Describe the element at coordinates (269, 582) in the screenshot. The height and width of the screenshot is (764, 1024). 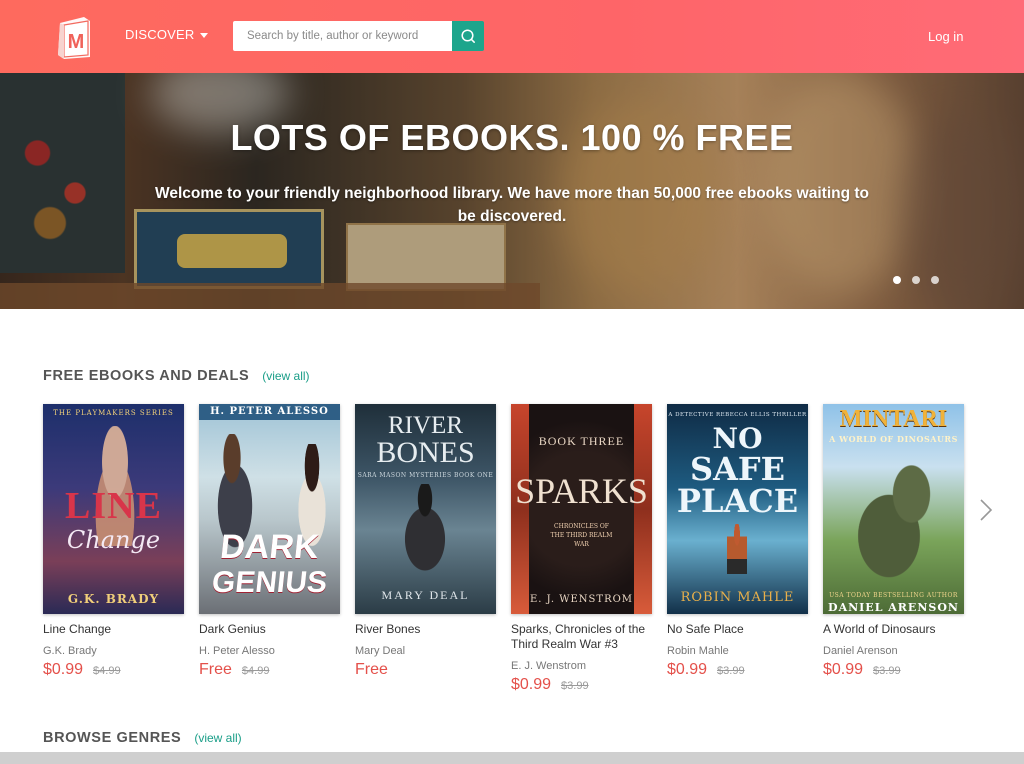
I see `cover-title-line2: GENIUS` at that location.